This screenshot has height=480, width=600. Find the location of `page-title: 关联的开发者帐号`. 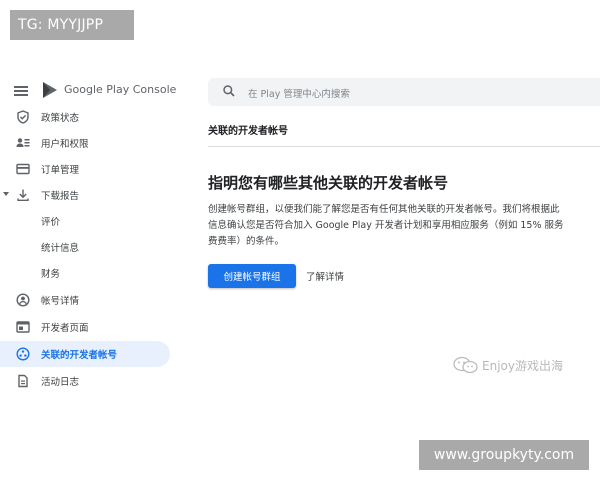

page-title: 关联的开发者帐号 is located at coordinates (248, 131).